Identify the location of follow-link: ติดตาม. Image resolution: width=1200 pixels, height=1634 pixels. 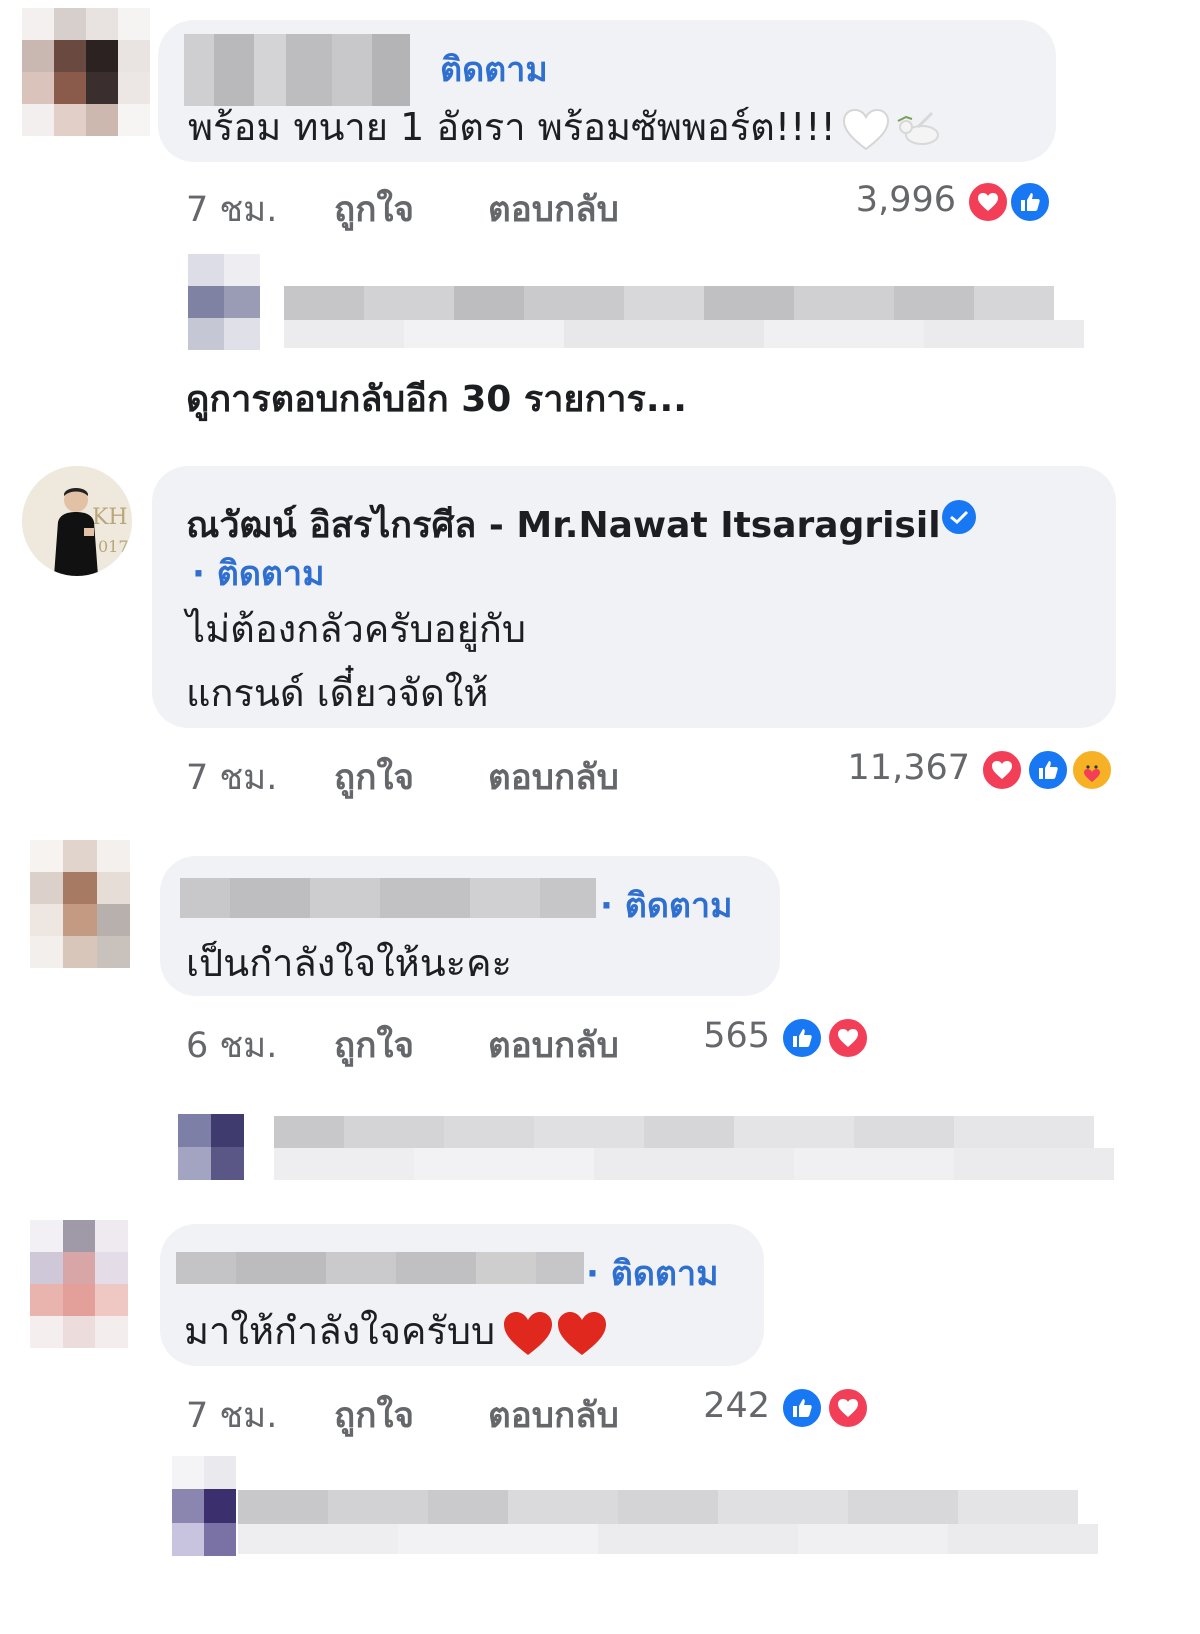
(494, 69).